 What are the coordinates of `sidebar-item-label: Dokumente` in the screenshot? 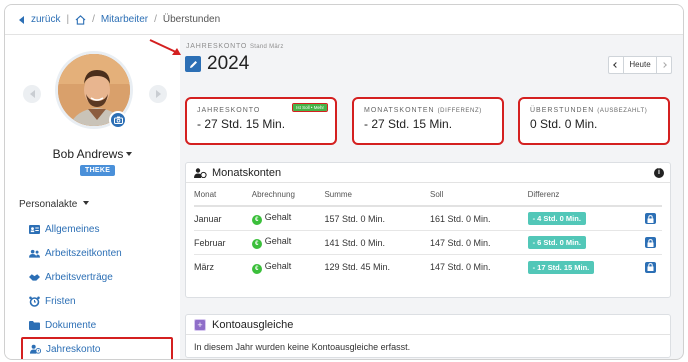 It's located at (71, 325).